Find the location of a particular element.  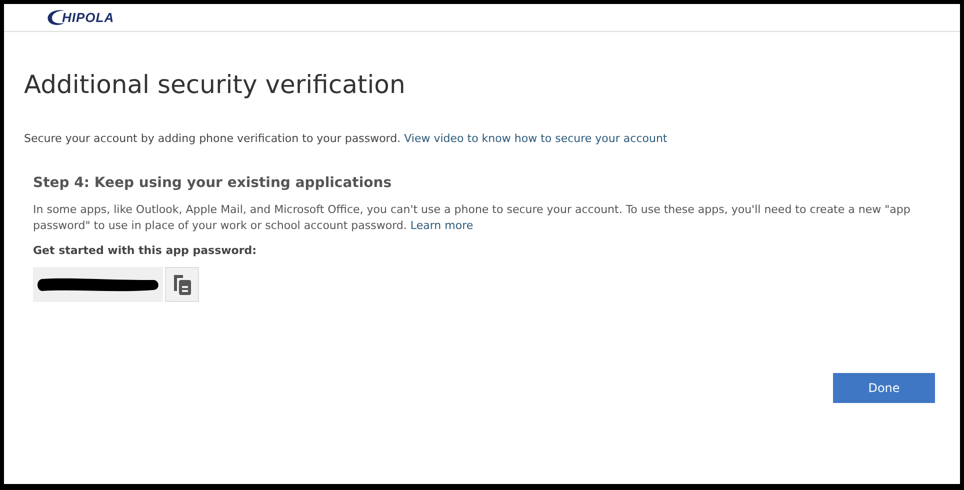

learn-more-link: Learn more is located at coordinates (442, 225).